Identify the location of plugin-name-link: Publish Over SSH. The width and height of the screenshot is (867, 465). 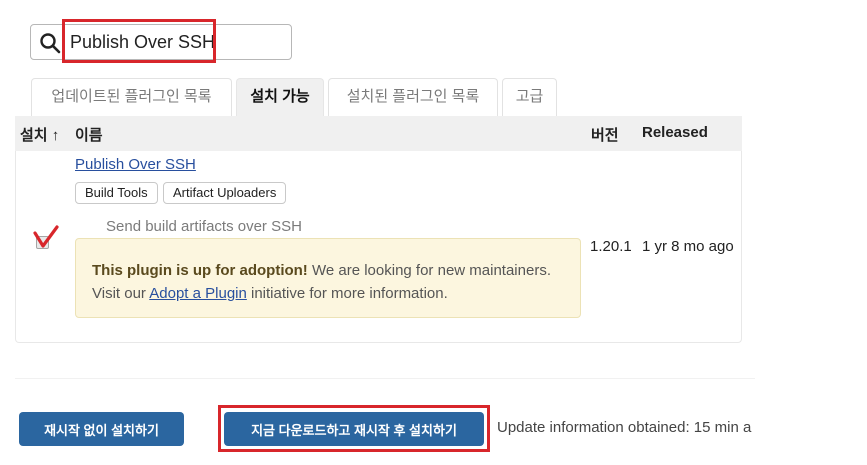
(135, 164).